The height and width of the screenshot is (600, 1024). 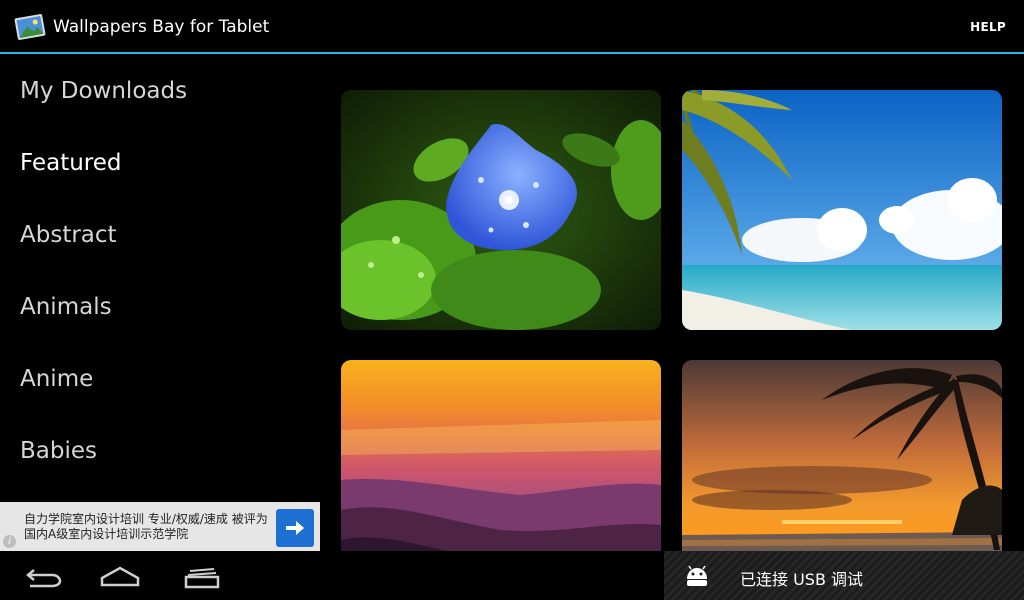 What do you see at coordinates (68, 235) in the screenshot?
I see `sidebar-item-abstract: Abstract` at bounding box center [68, 235].